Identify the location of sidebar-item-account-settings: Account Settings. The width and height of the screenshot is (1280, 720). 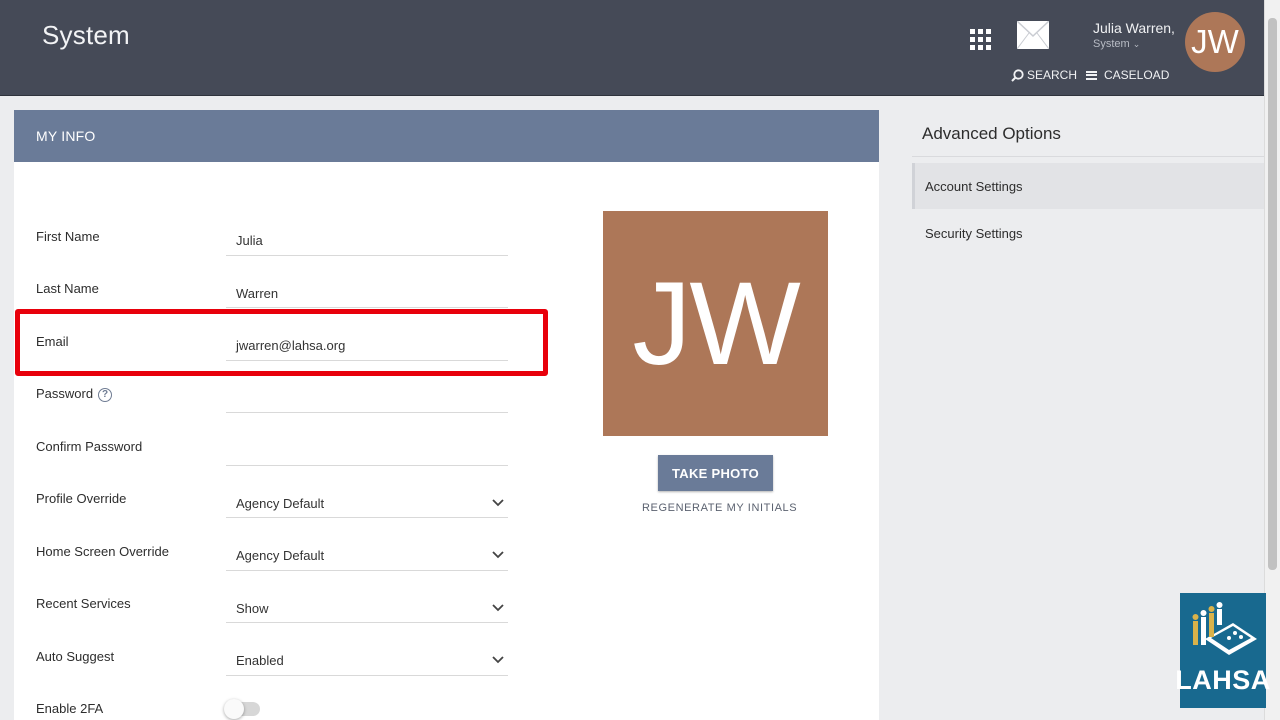
(1088, 186).